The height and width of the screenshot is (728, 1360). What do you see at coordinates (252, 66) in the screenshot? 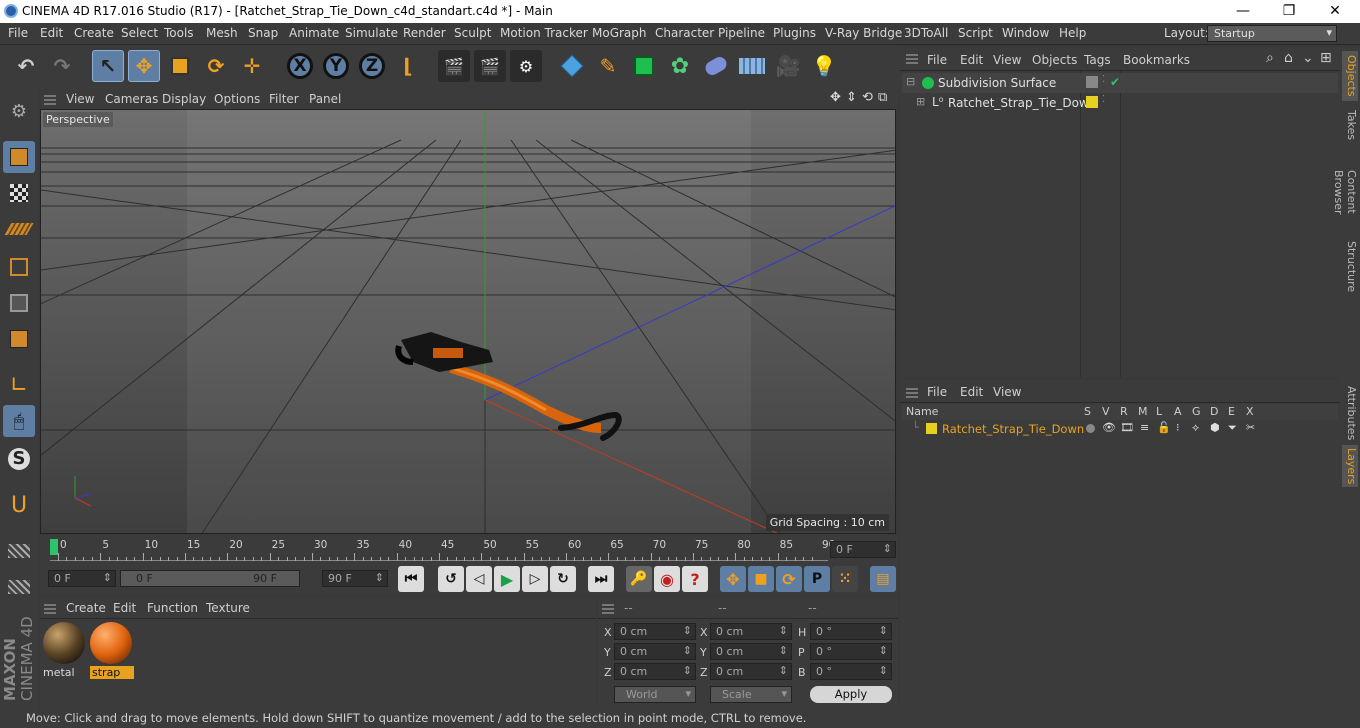
I see `transform-tool-icon: ✛` at bounding box center [252, 66].